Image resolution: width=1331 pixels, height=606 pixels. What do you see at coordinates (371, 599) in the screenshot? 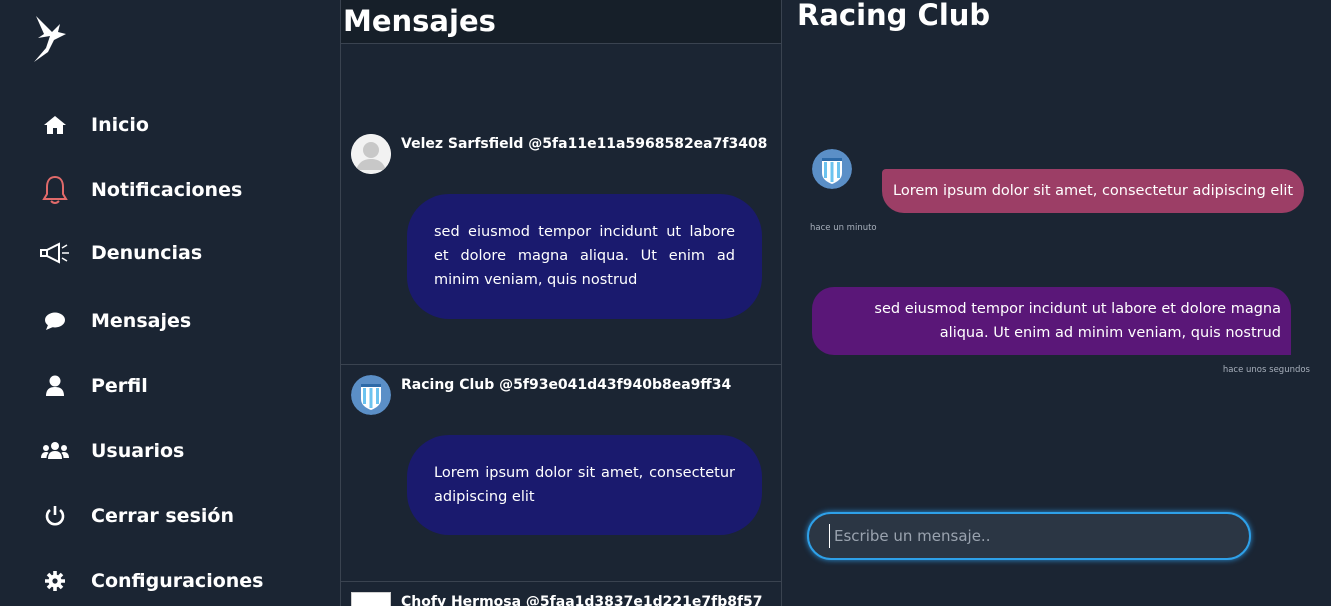
I see `broken-avatar-image` at bounding box center [371, 599].